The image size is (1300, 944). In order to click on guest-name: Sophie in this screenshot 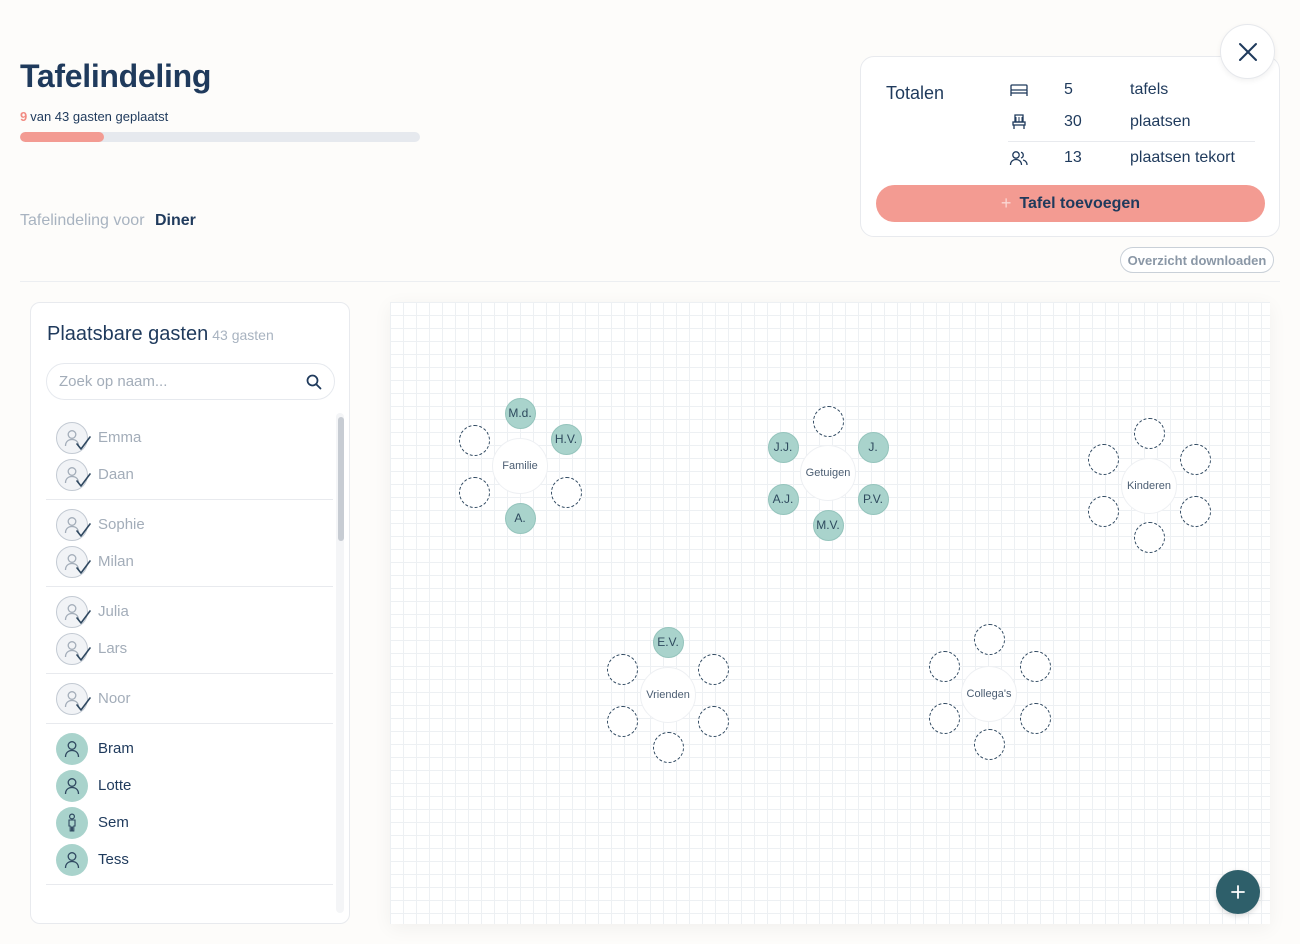, I will do `click(121, 524)`.